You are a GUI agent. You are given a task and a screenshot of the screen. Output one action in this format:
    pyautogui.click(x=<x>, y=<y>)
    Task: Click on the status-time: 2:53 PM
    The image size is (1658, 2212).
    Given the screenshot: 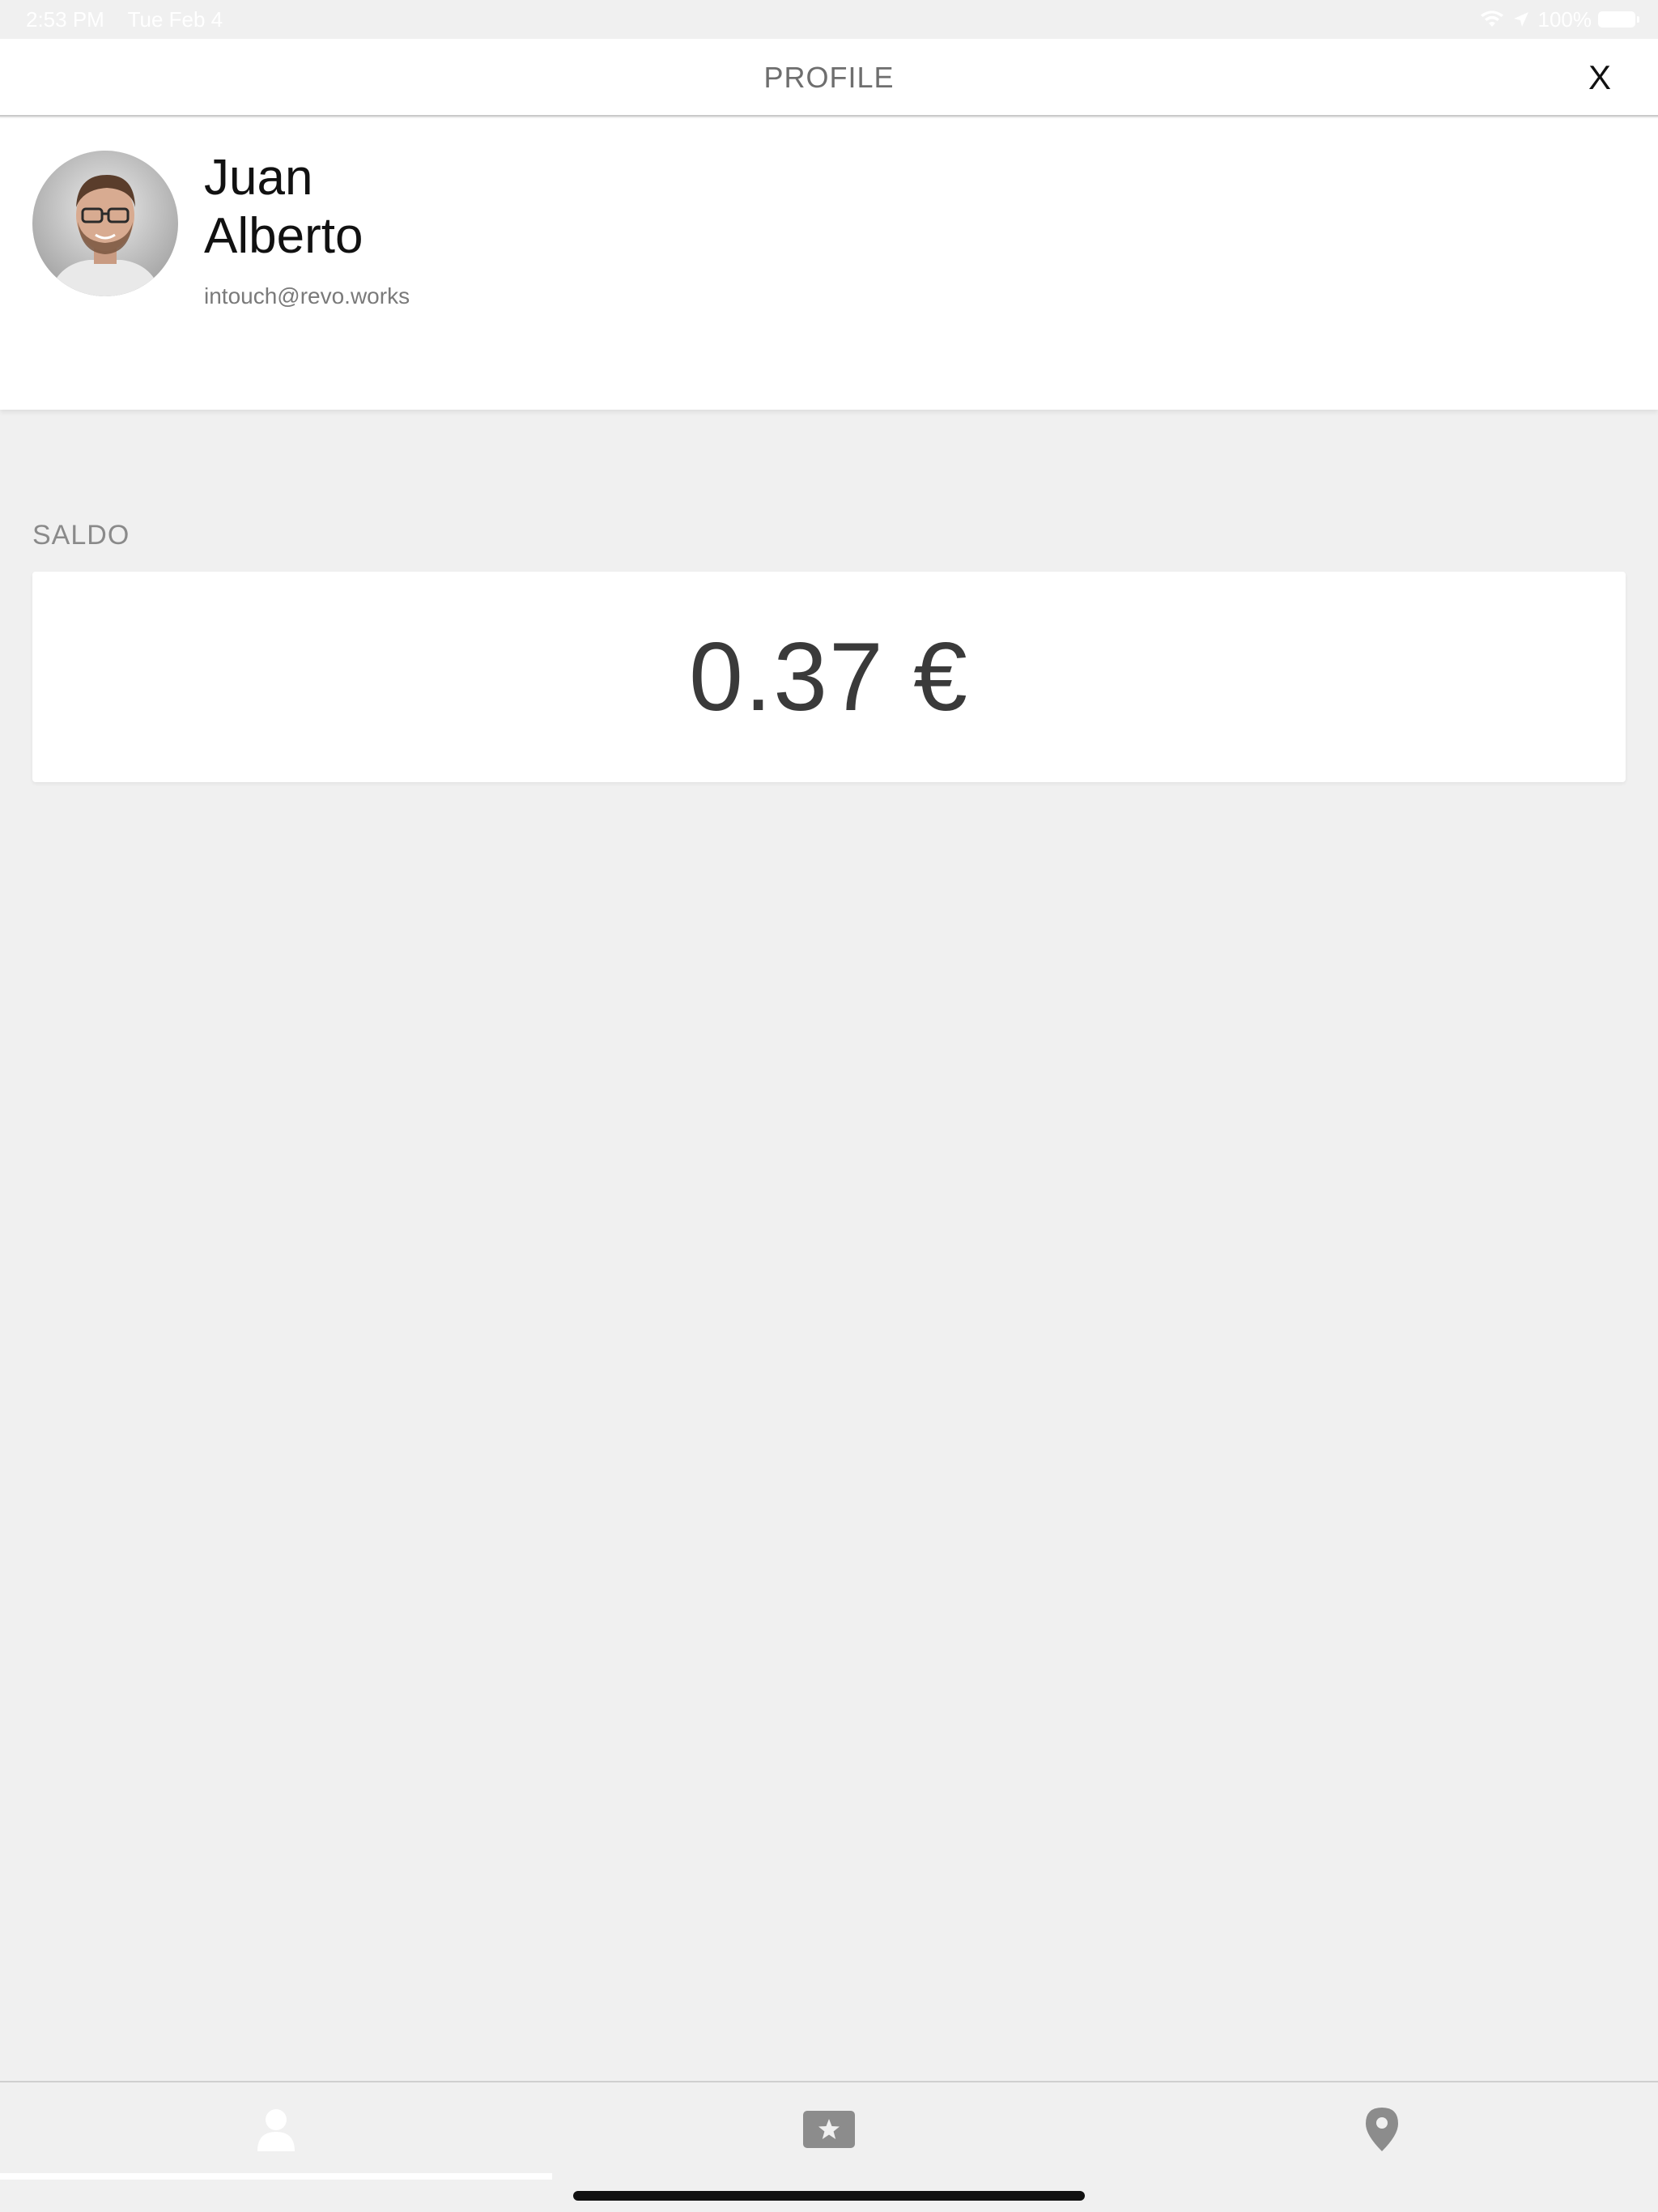 What is the action you would take?
    pyautogui.click(x=65, y=19)
    